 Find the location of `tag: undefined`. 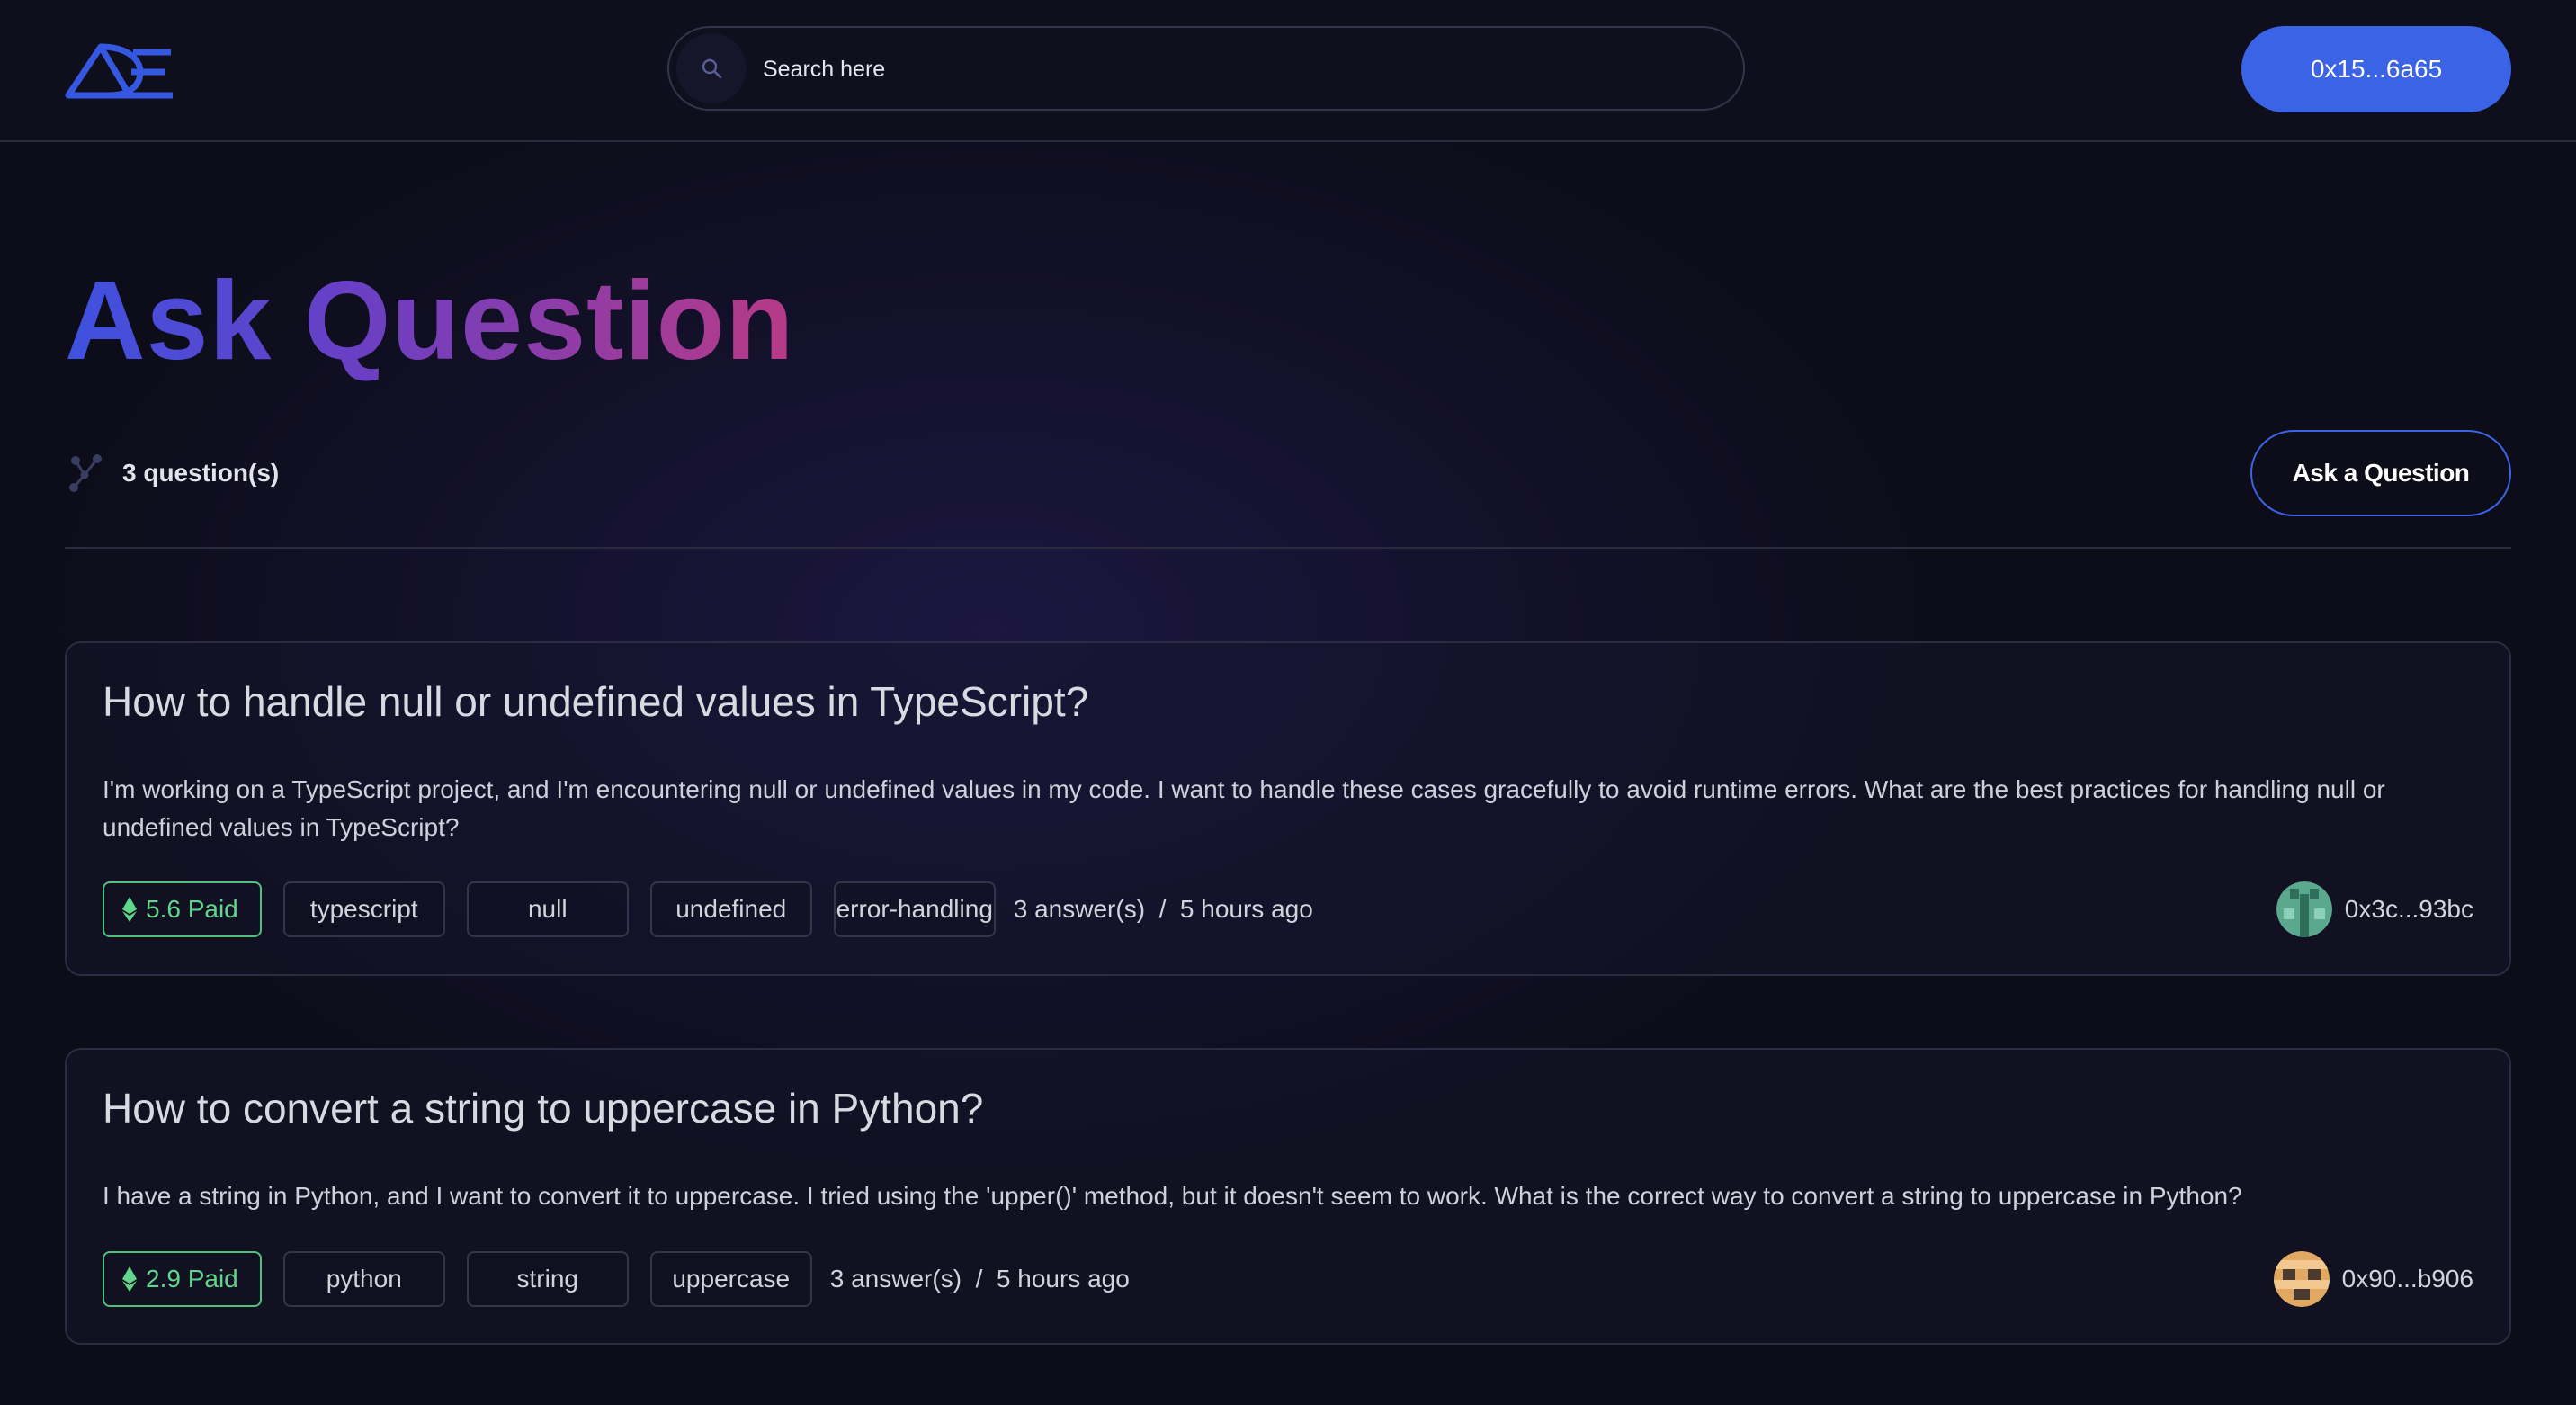

tag: undefined is located at coordinates (730, 909).